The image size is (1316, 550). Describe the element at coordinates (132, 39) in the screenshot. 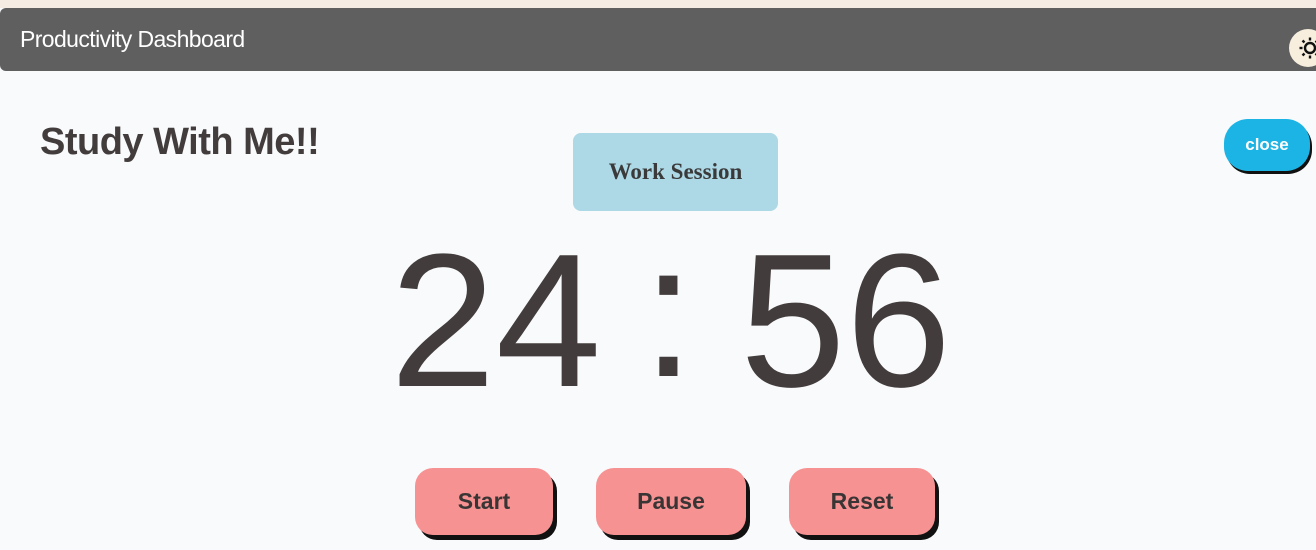

I see `app-title: Productivity Dashboard` at that location.